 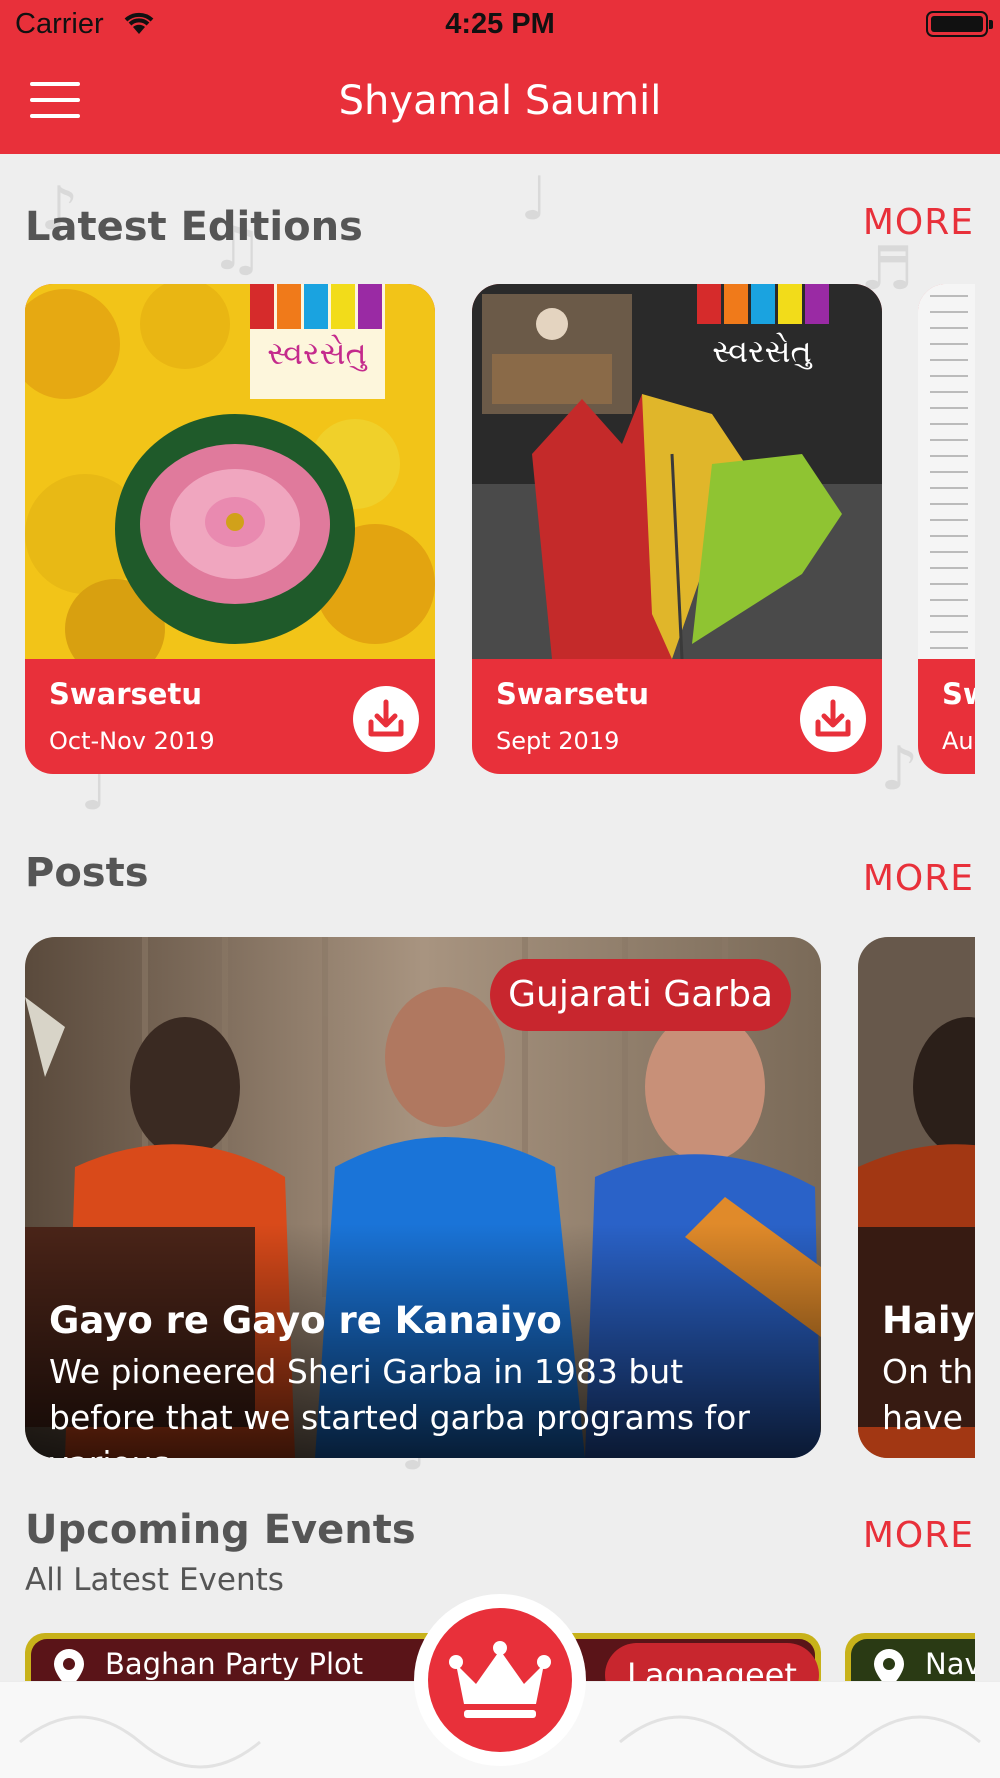 What do you see at coordinates (918, 1535) in the screenshot?
I see `events-more-link: MORE` at bounding box center [918, 1535].